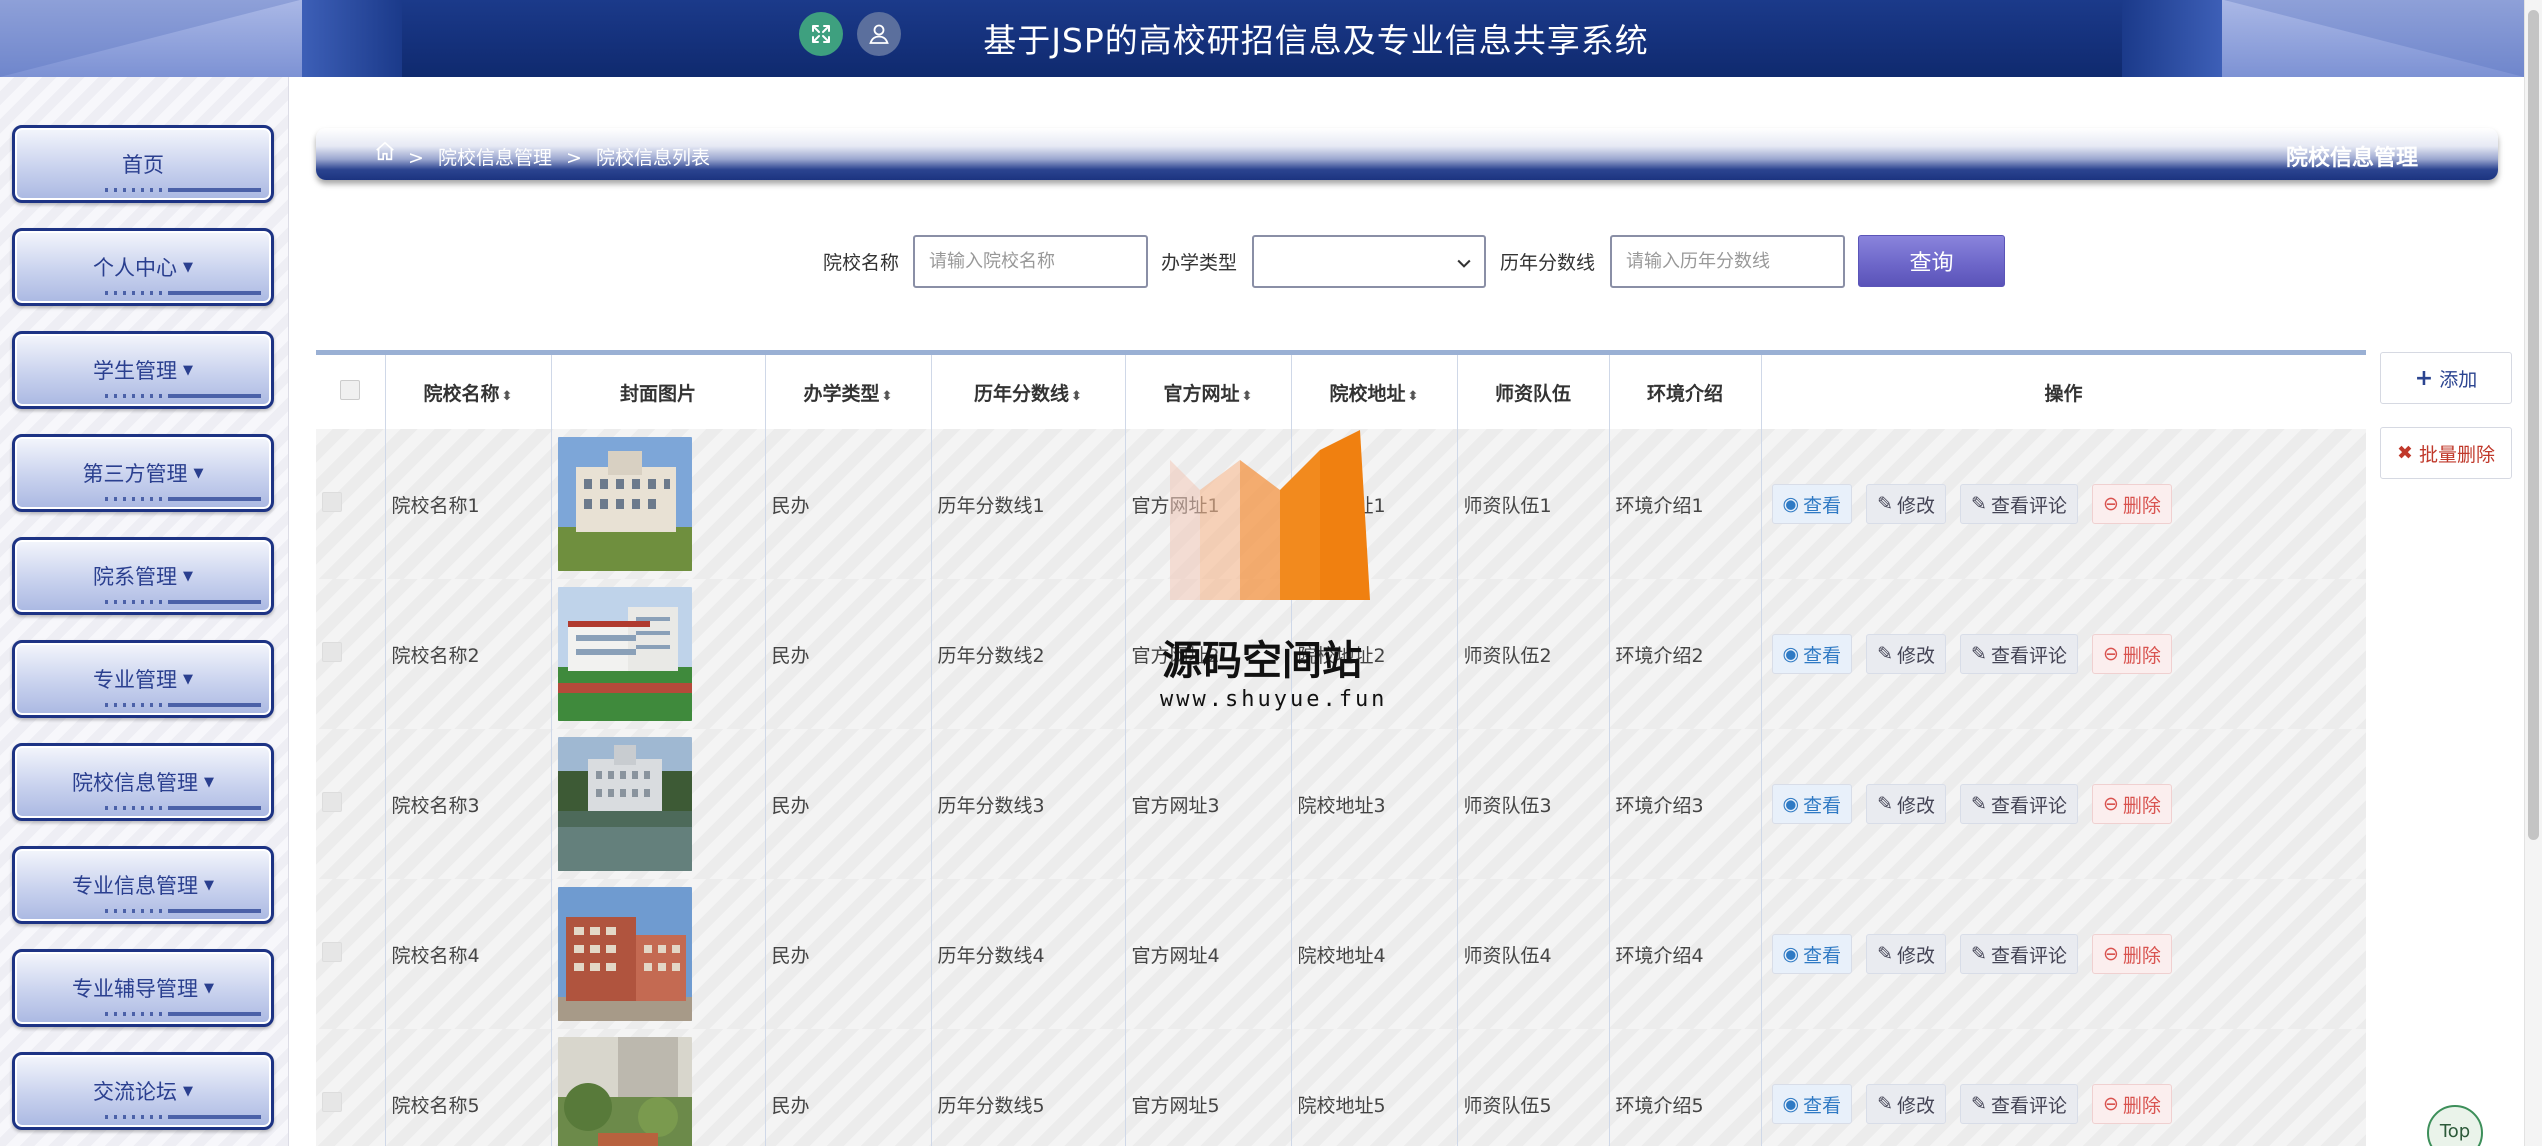  I want to click on breadcrumb-item-school-list: 院校信息列表, so click(653, 158).